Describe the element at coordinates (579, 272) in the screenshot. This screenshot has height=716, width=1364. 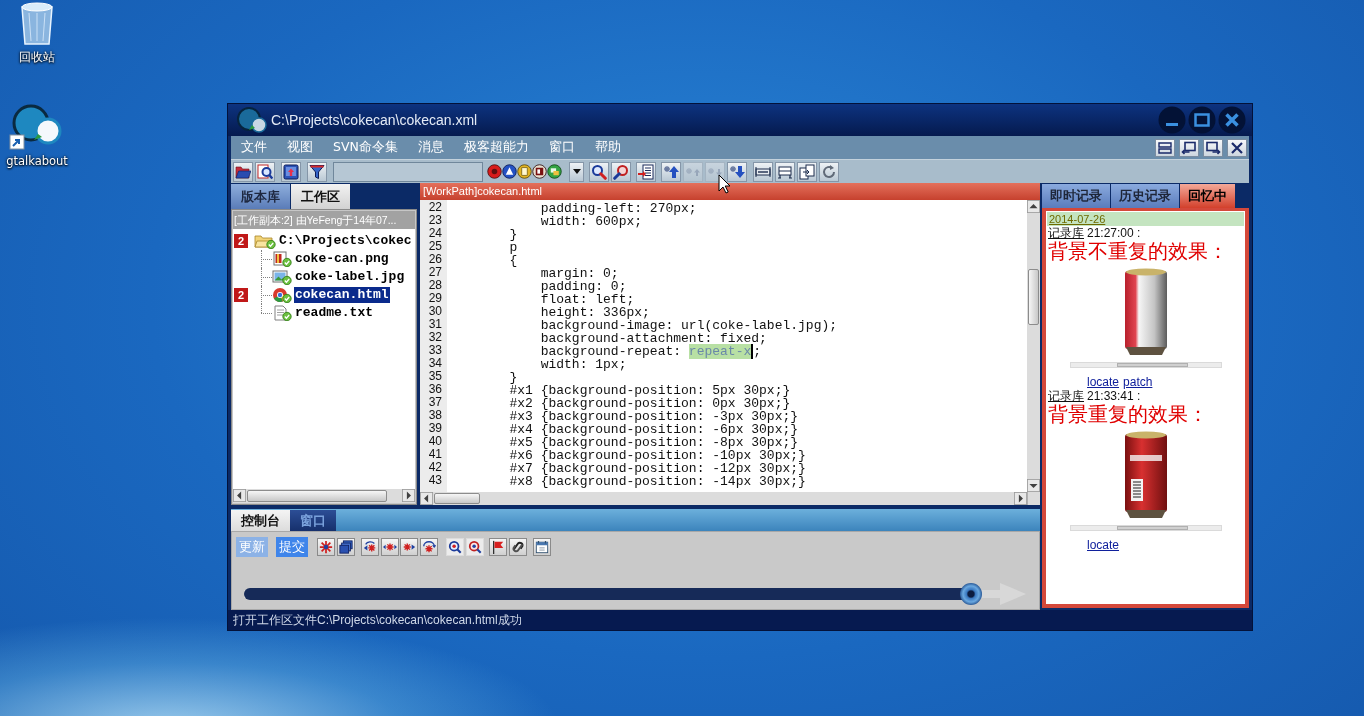
I see `code-line: margin: 0;` at that location.